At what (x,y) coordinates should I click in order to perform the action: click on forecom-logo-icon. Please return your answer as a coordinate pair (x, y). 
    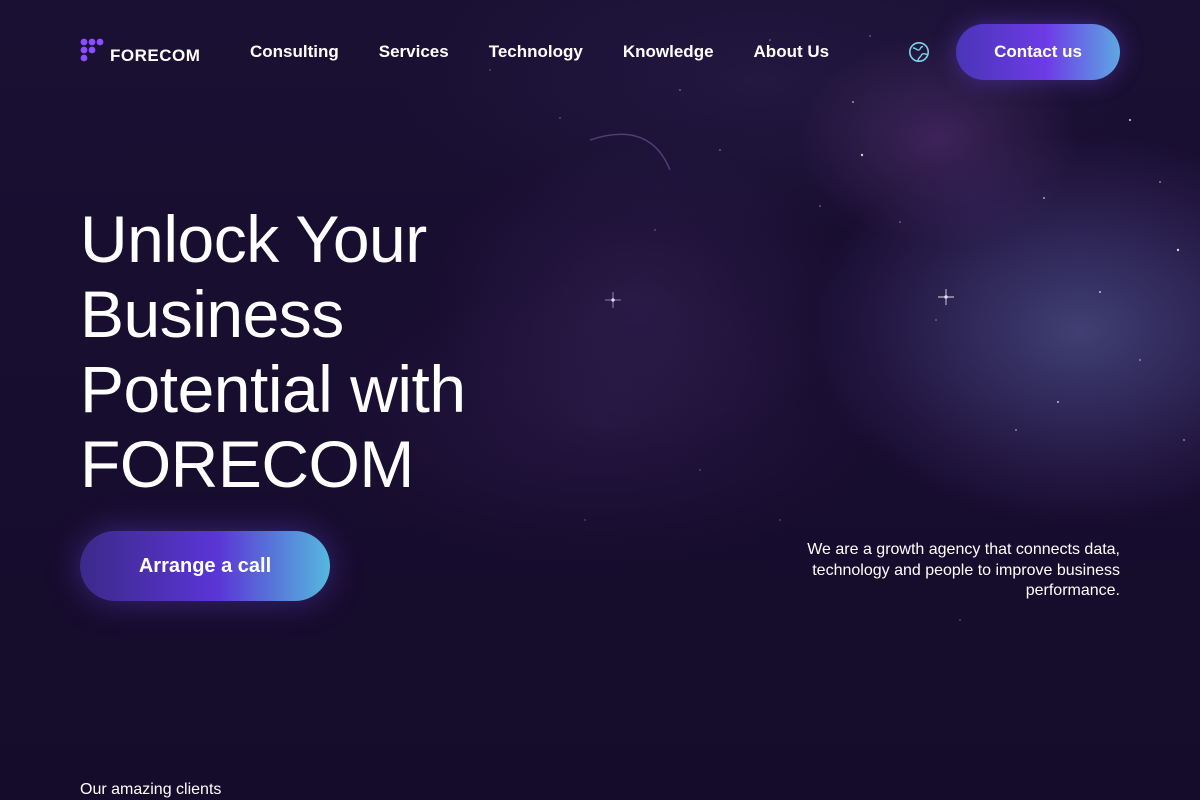
    Looking at the image, I should click on (92, 50).